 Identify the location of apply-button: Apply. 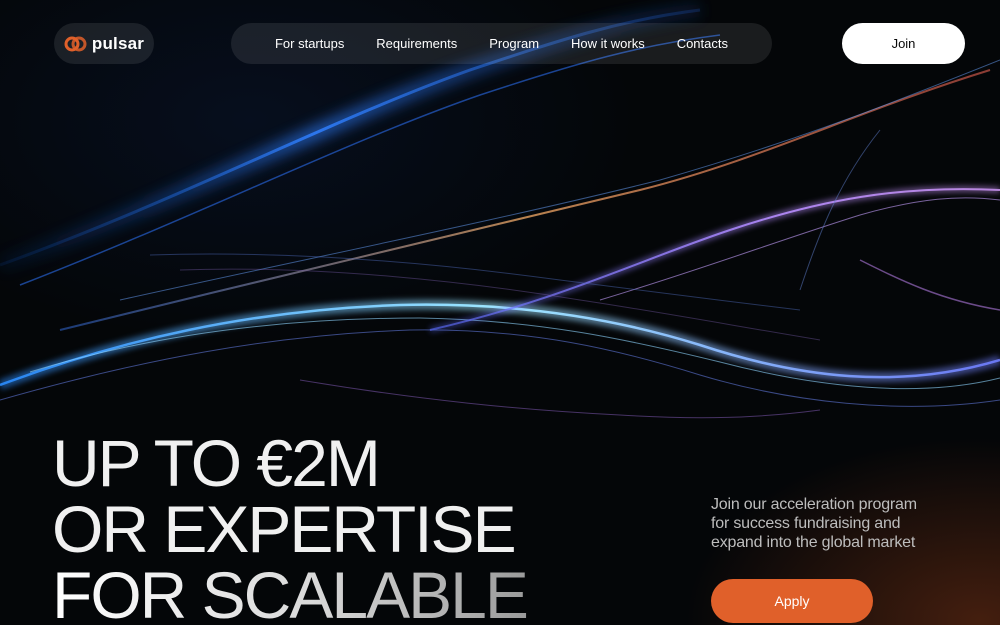
(792, 601).